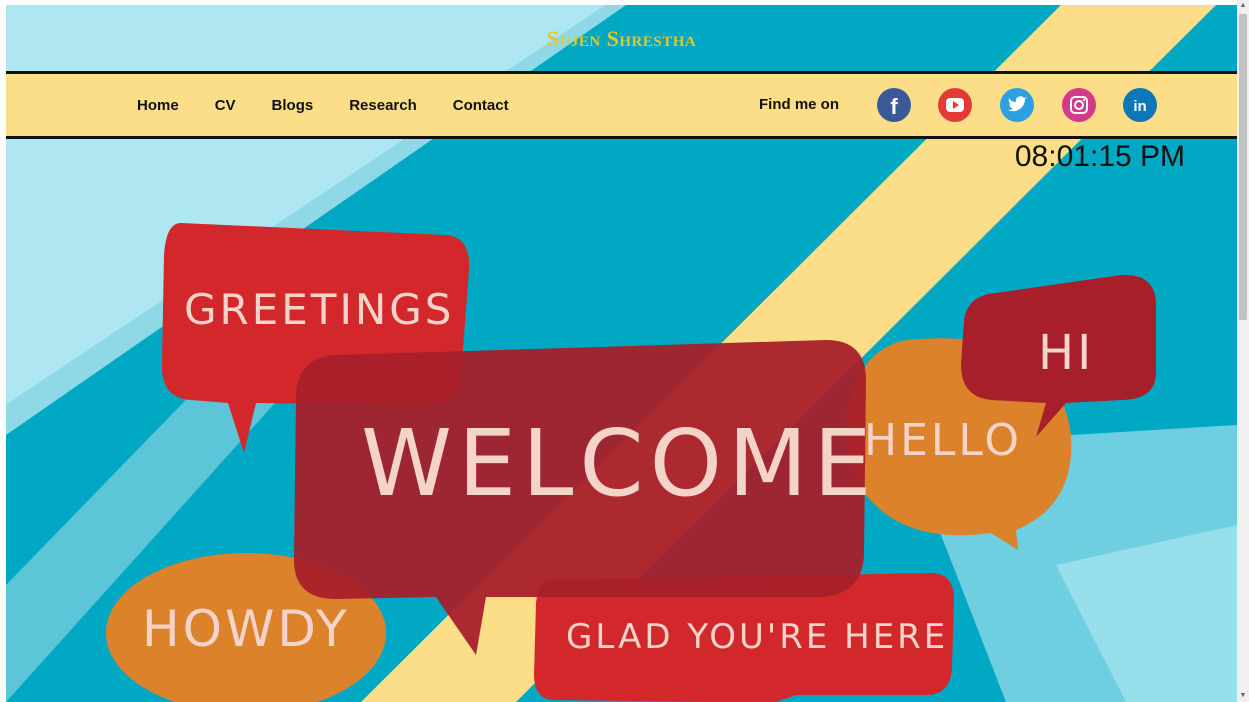  What do you see at coordinates (1079, 105) in the screenshot?
I see `instagram-icon` at bounding box center [1079, 105].